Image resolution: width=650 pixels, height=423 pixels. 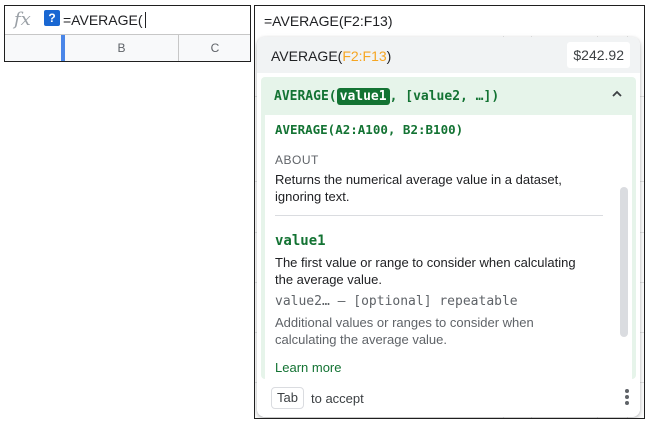 What do you see at coordinates (439, 215) in the screenshot?
I see `section-divider` at bounding box center [439, 215].